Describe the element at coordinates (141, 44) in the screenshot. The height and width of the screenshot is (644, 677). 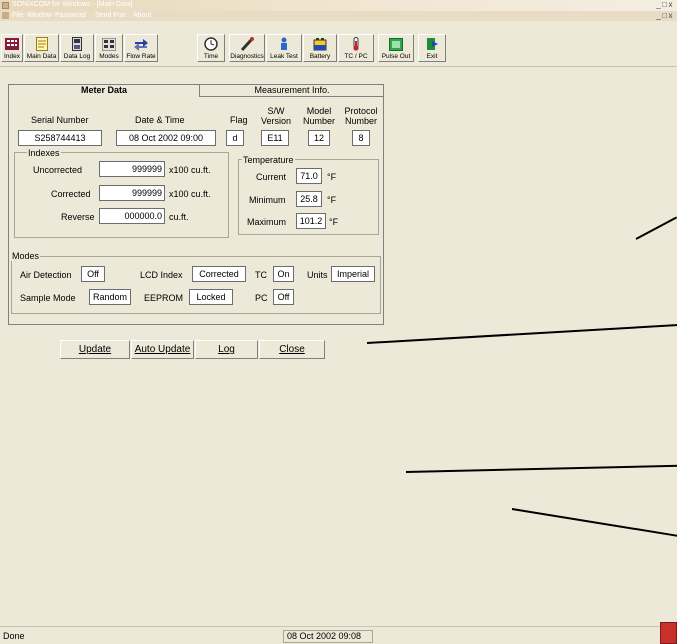
I see `flow-arrows-icon` at that location.